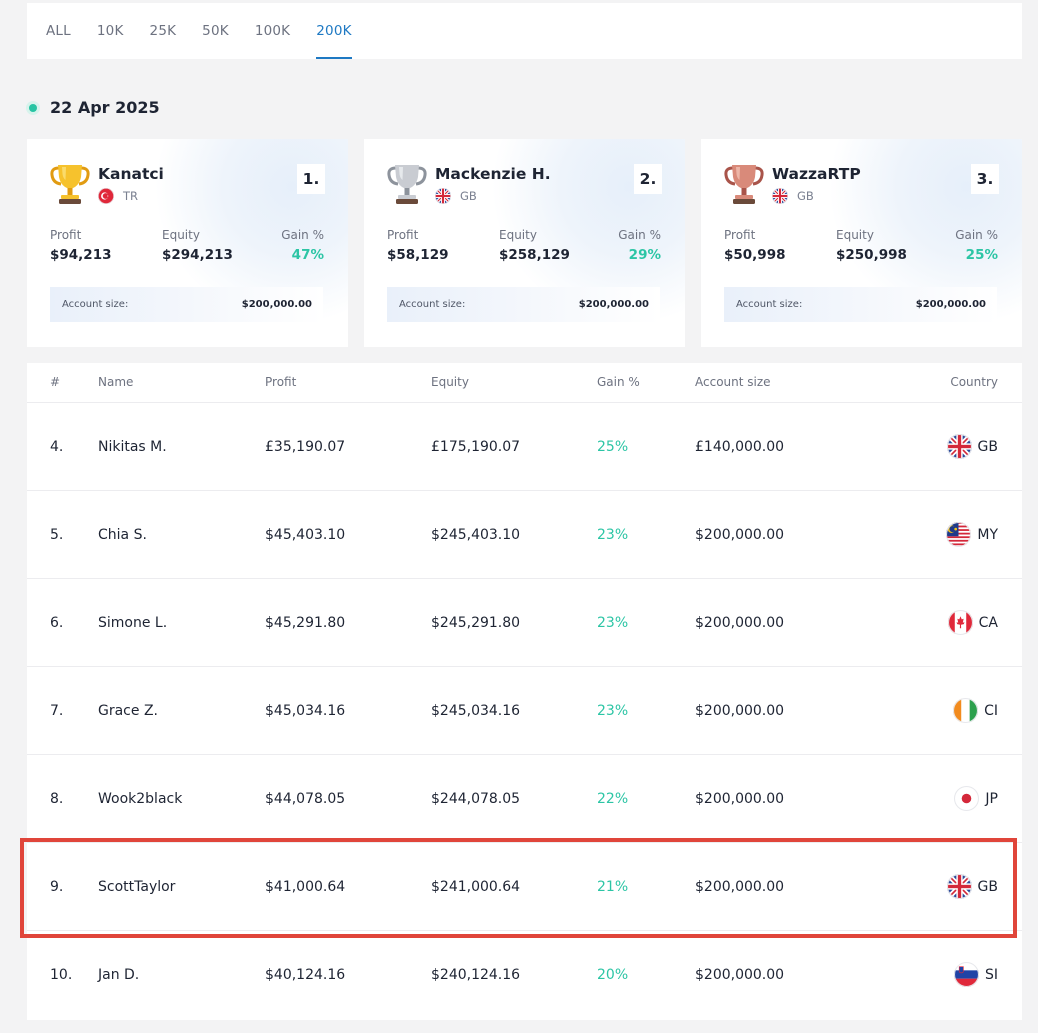 The width and height of the screenshot is (1038, 1033). I want to click on equity-stat: Equity $258,129, so click(534, 245).